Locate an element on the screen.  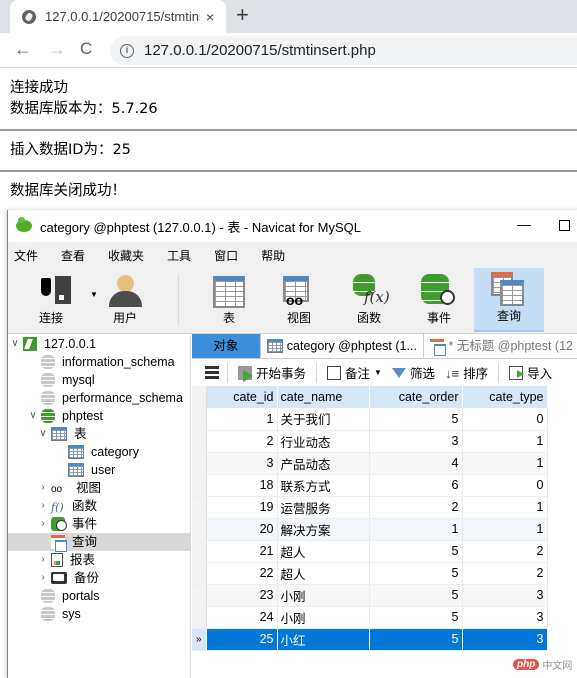
menu-favorites: 收藏夹 is located at coordinates (126, 255).